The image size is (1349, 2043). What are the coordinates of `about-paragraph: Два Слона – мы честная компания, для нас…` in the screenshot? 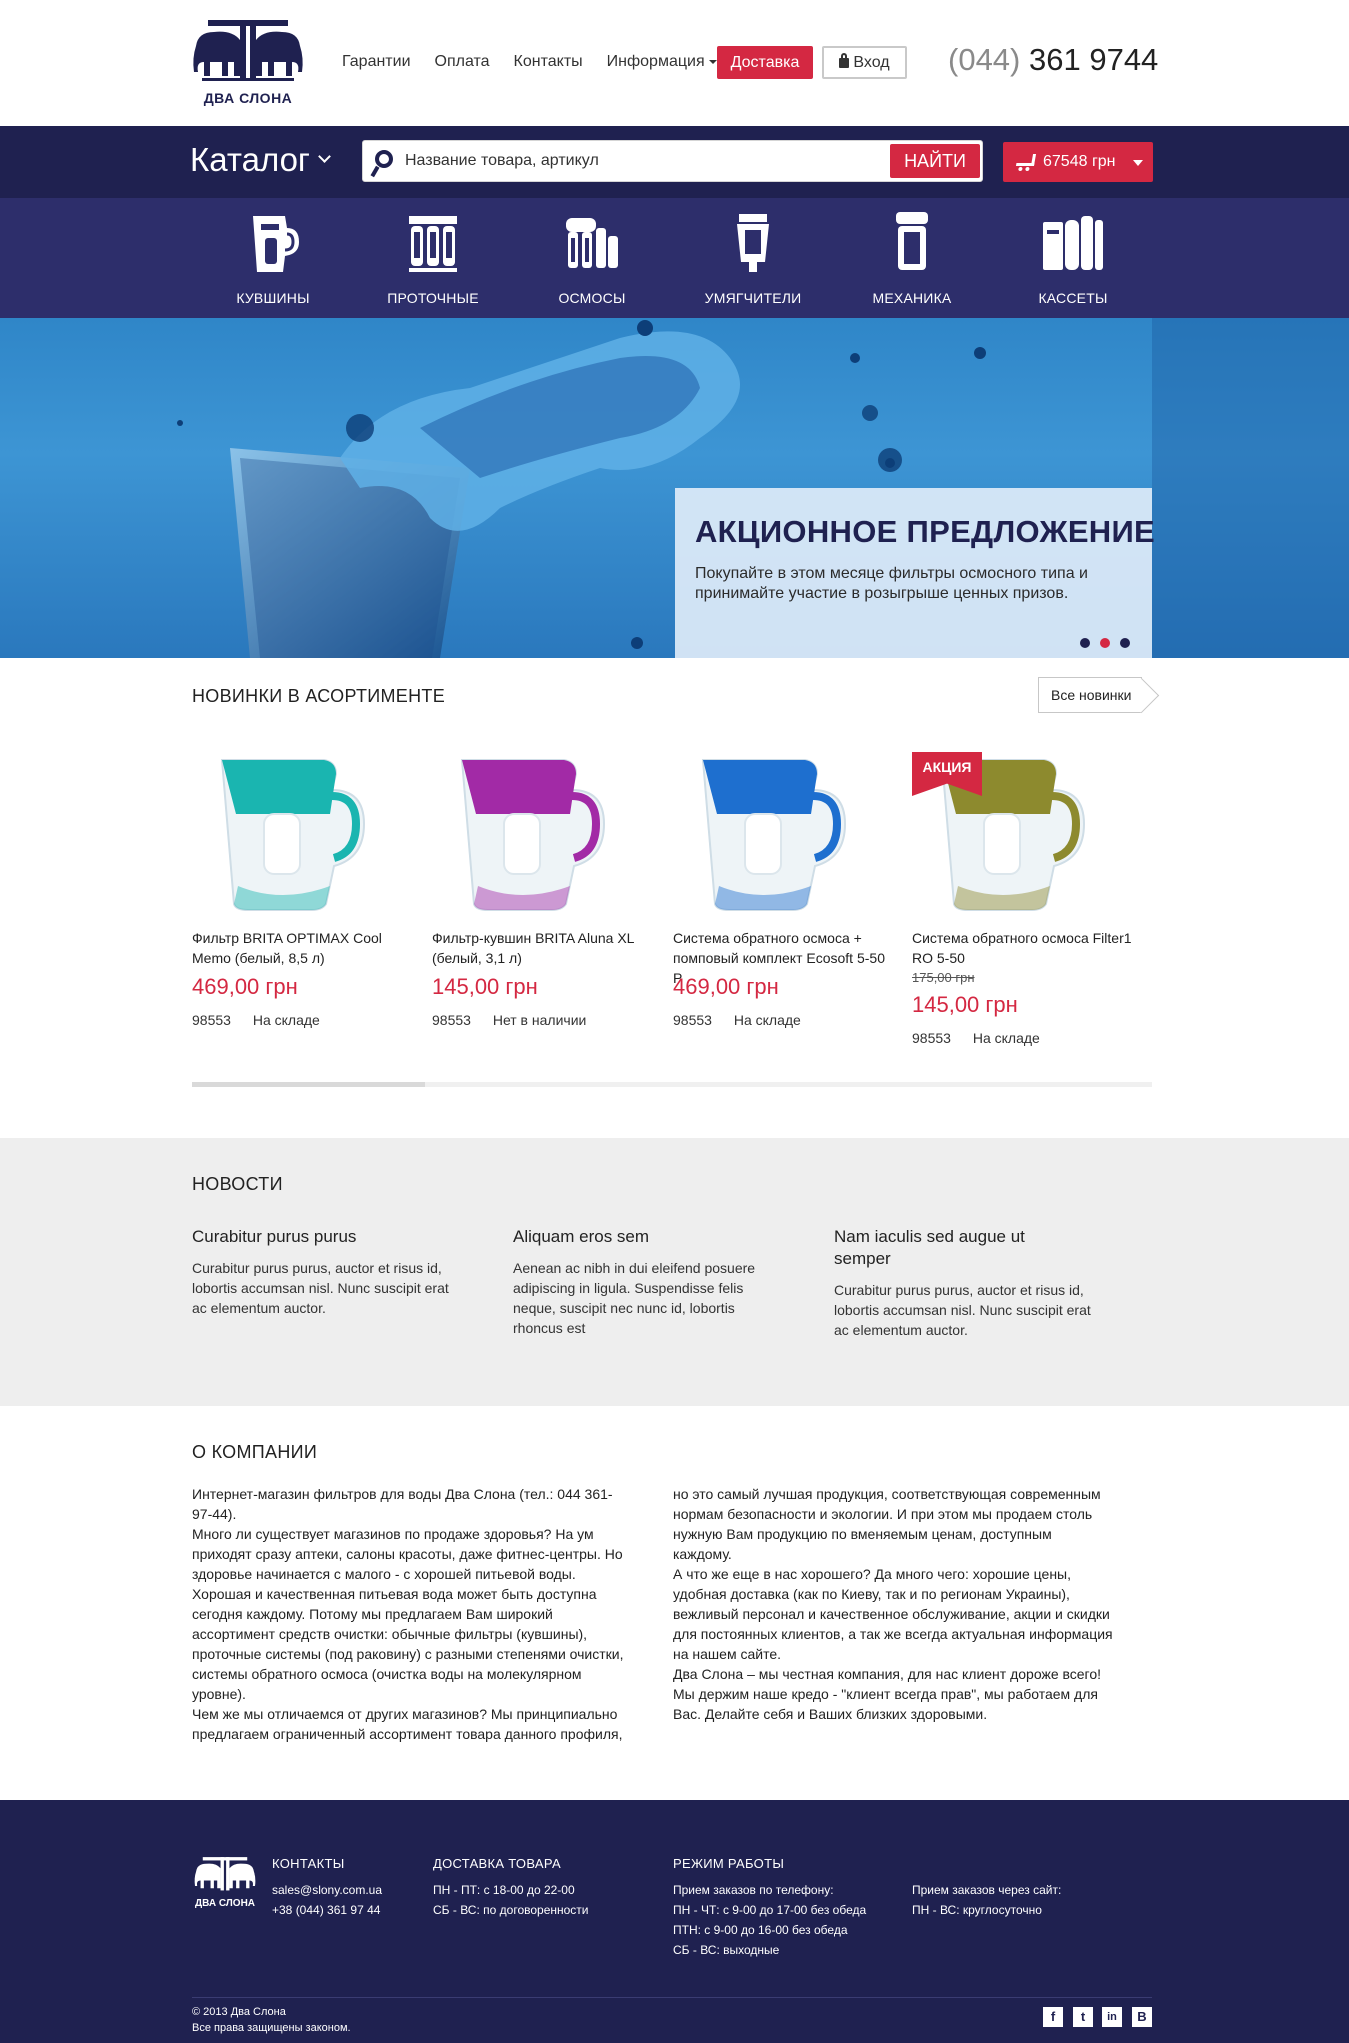 It's located at (887, 1694).